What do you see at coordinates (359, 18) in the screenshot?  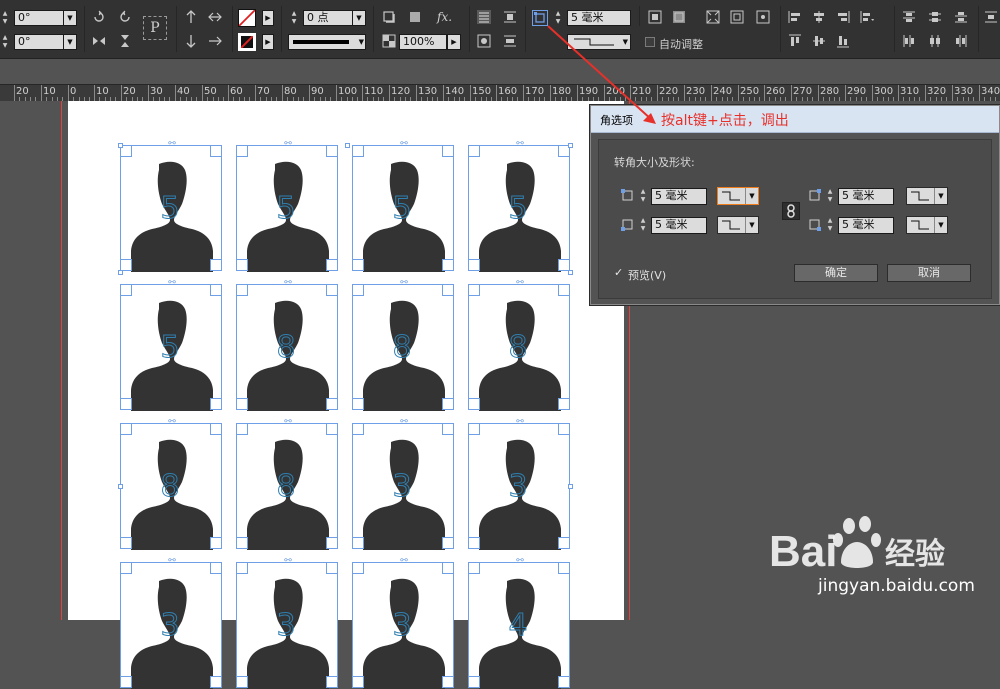 I see `stroke-weight-dropdown: ▼` at bounding box center [359, 18].